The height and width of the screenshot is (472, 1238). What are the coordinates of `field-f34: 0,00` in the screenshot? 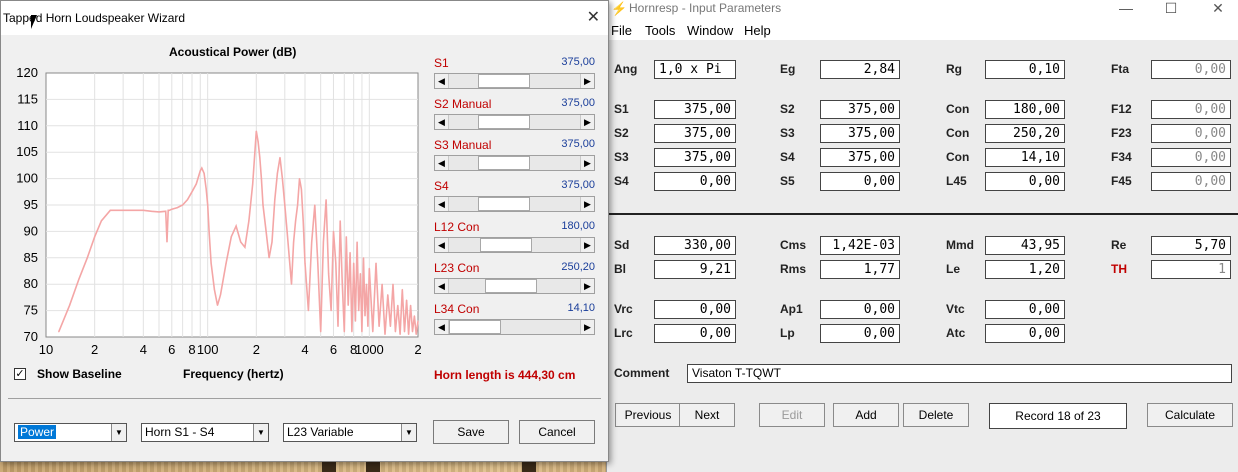 It's located at (1191, 157).